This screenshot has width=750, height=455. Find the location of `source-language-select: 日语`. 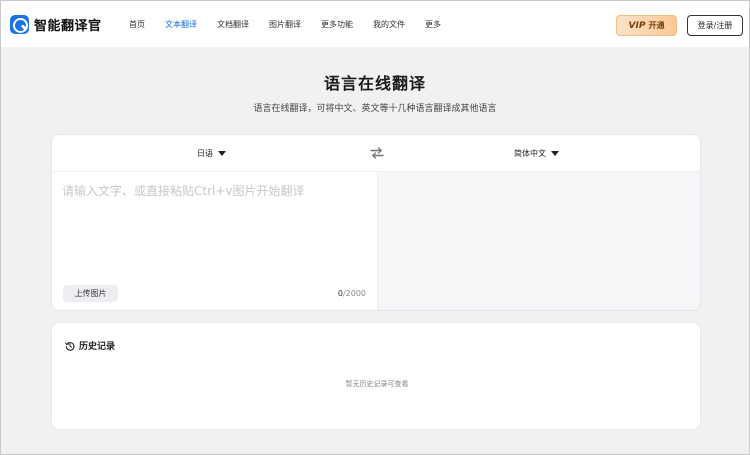

source-language-select: 日语 is located at coordinates (211, 153).